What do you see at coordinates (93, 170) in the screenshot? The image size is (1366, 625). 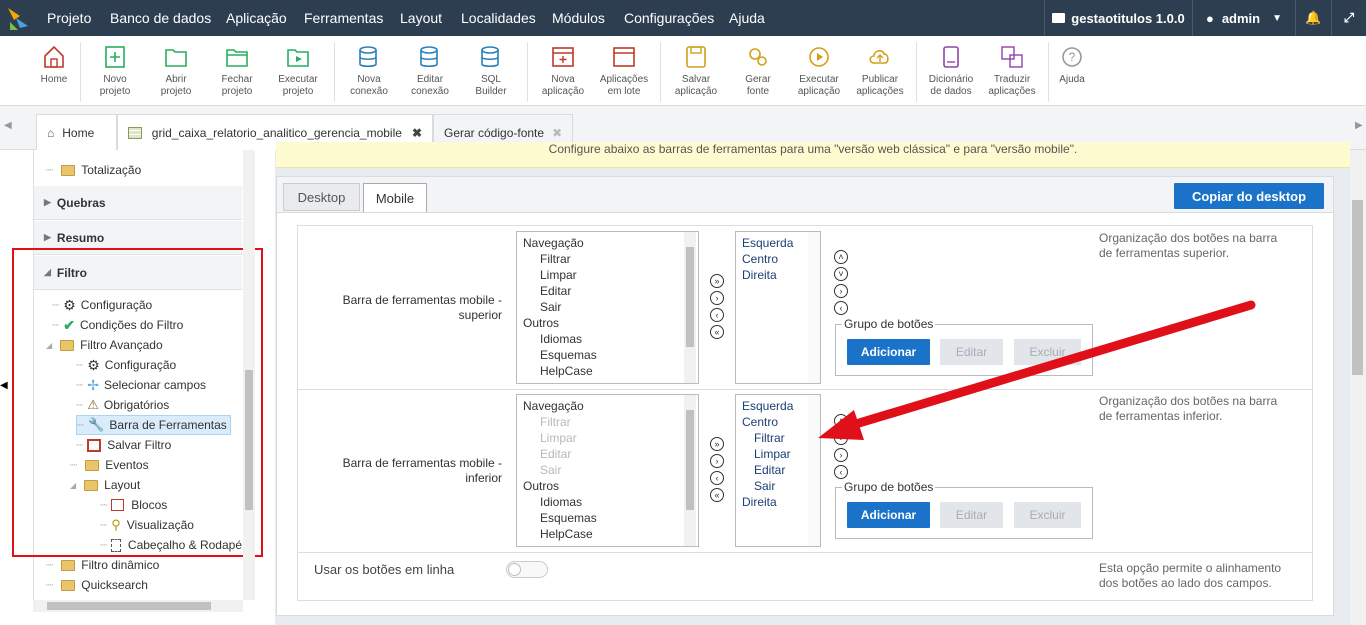 I see `tree-item-totalizacao: ┈ Totalização` at bounding box center [93, 170].